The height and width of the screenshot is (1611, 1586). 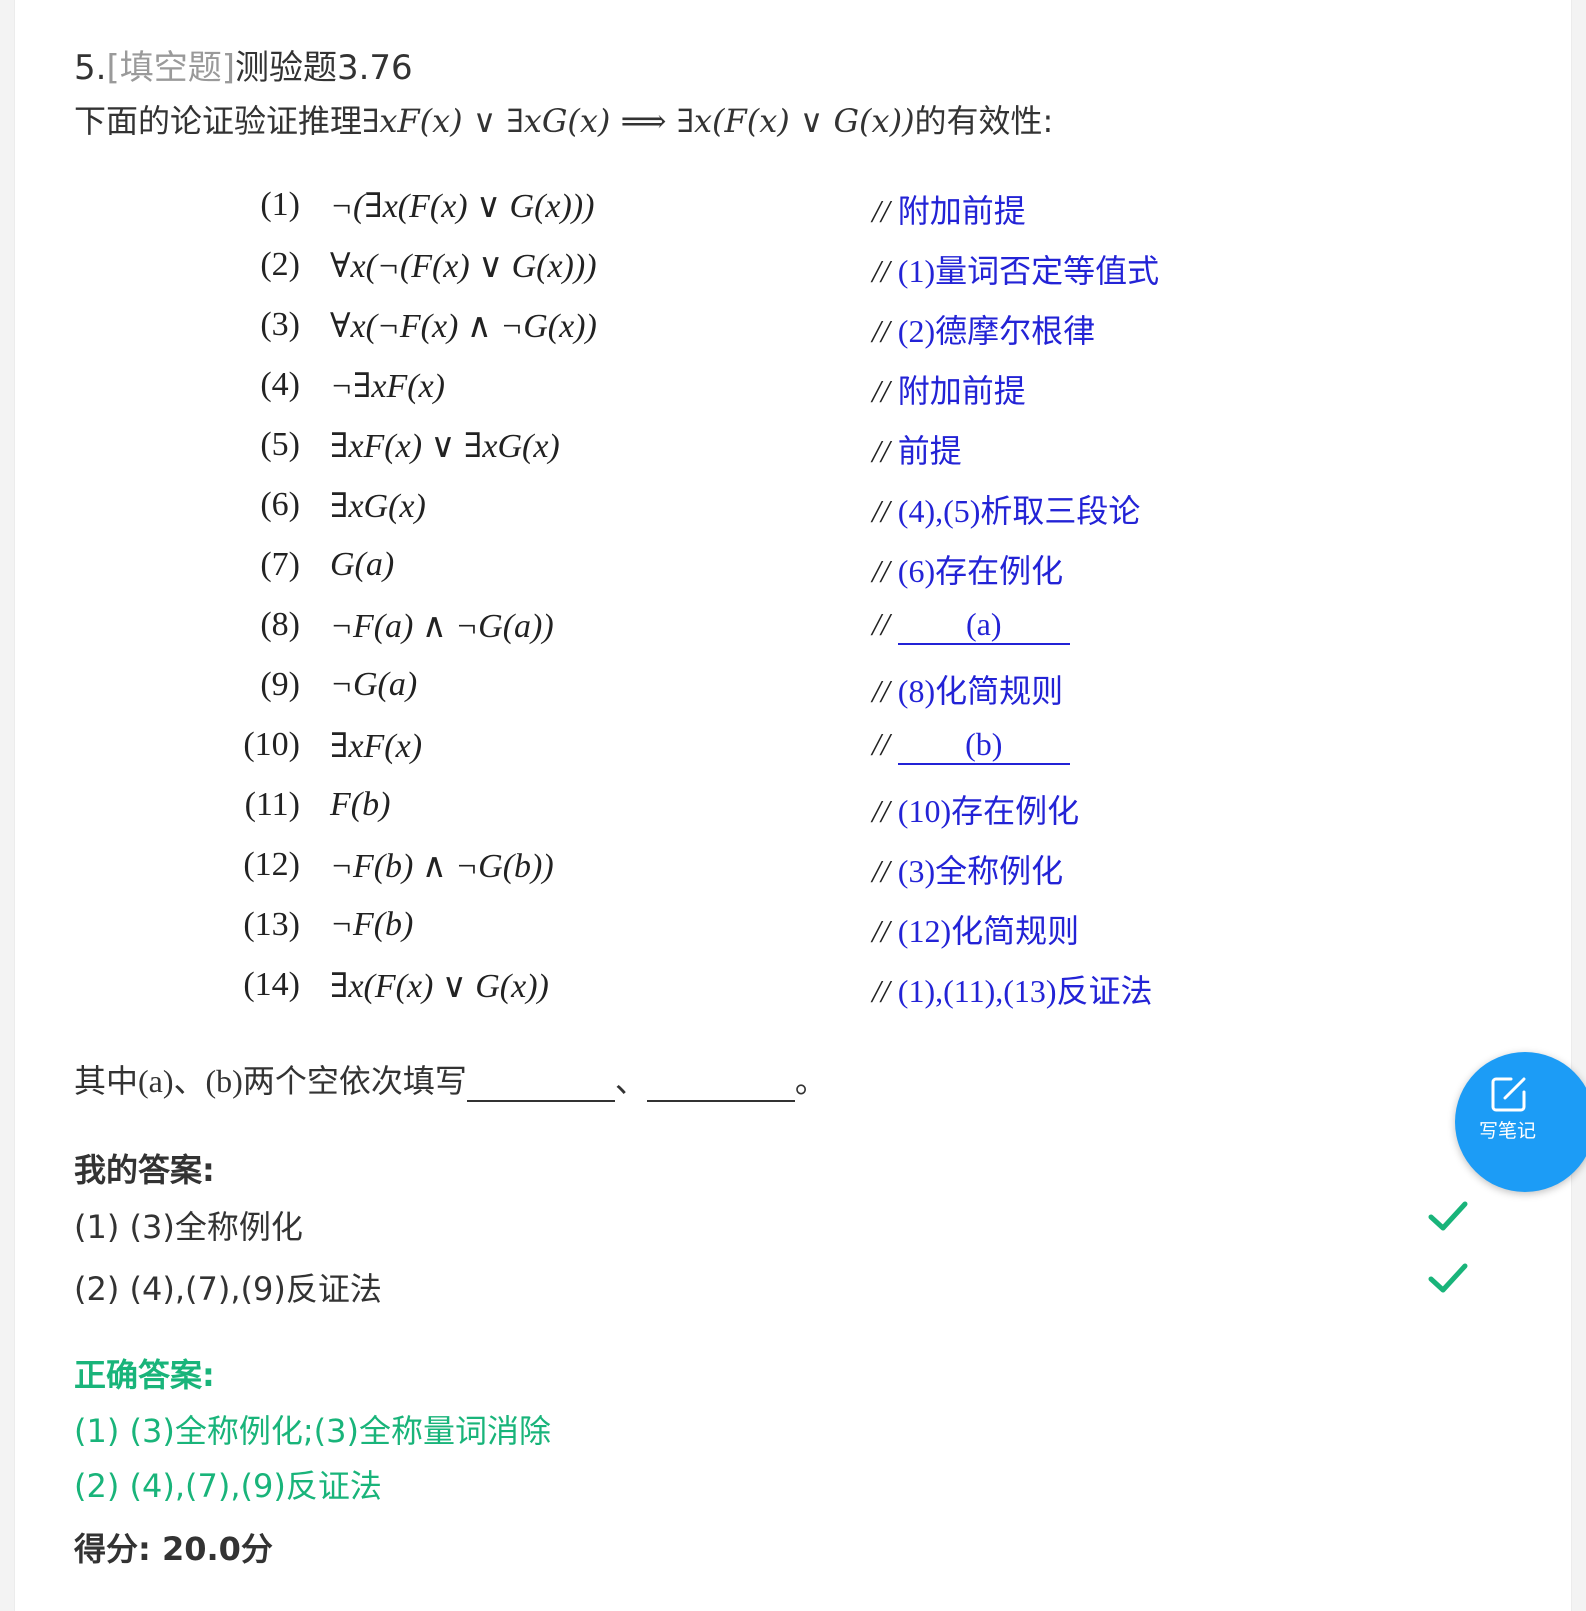 I want to click on proof-row: (3) ∀x(¬F(x) ∧ ¬G(x)) //(2)德摩尔根律, so click(x=650, y=330).